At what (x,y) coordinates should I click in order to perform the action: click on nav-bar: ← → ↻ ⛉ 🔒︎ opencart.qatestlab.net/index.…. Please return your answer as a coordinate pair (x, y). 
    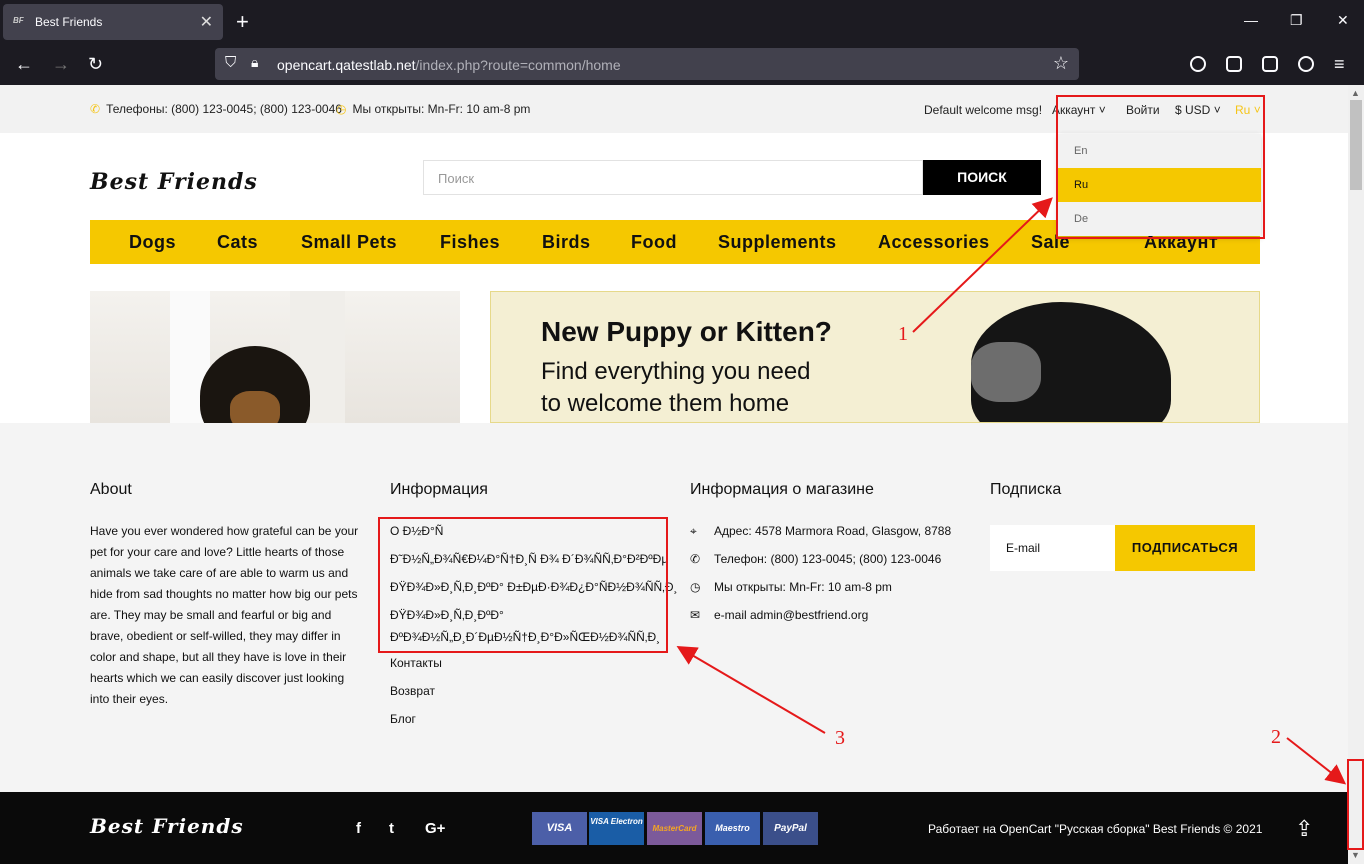
    Looking at the image, I should click on (682, 64).